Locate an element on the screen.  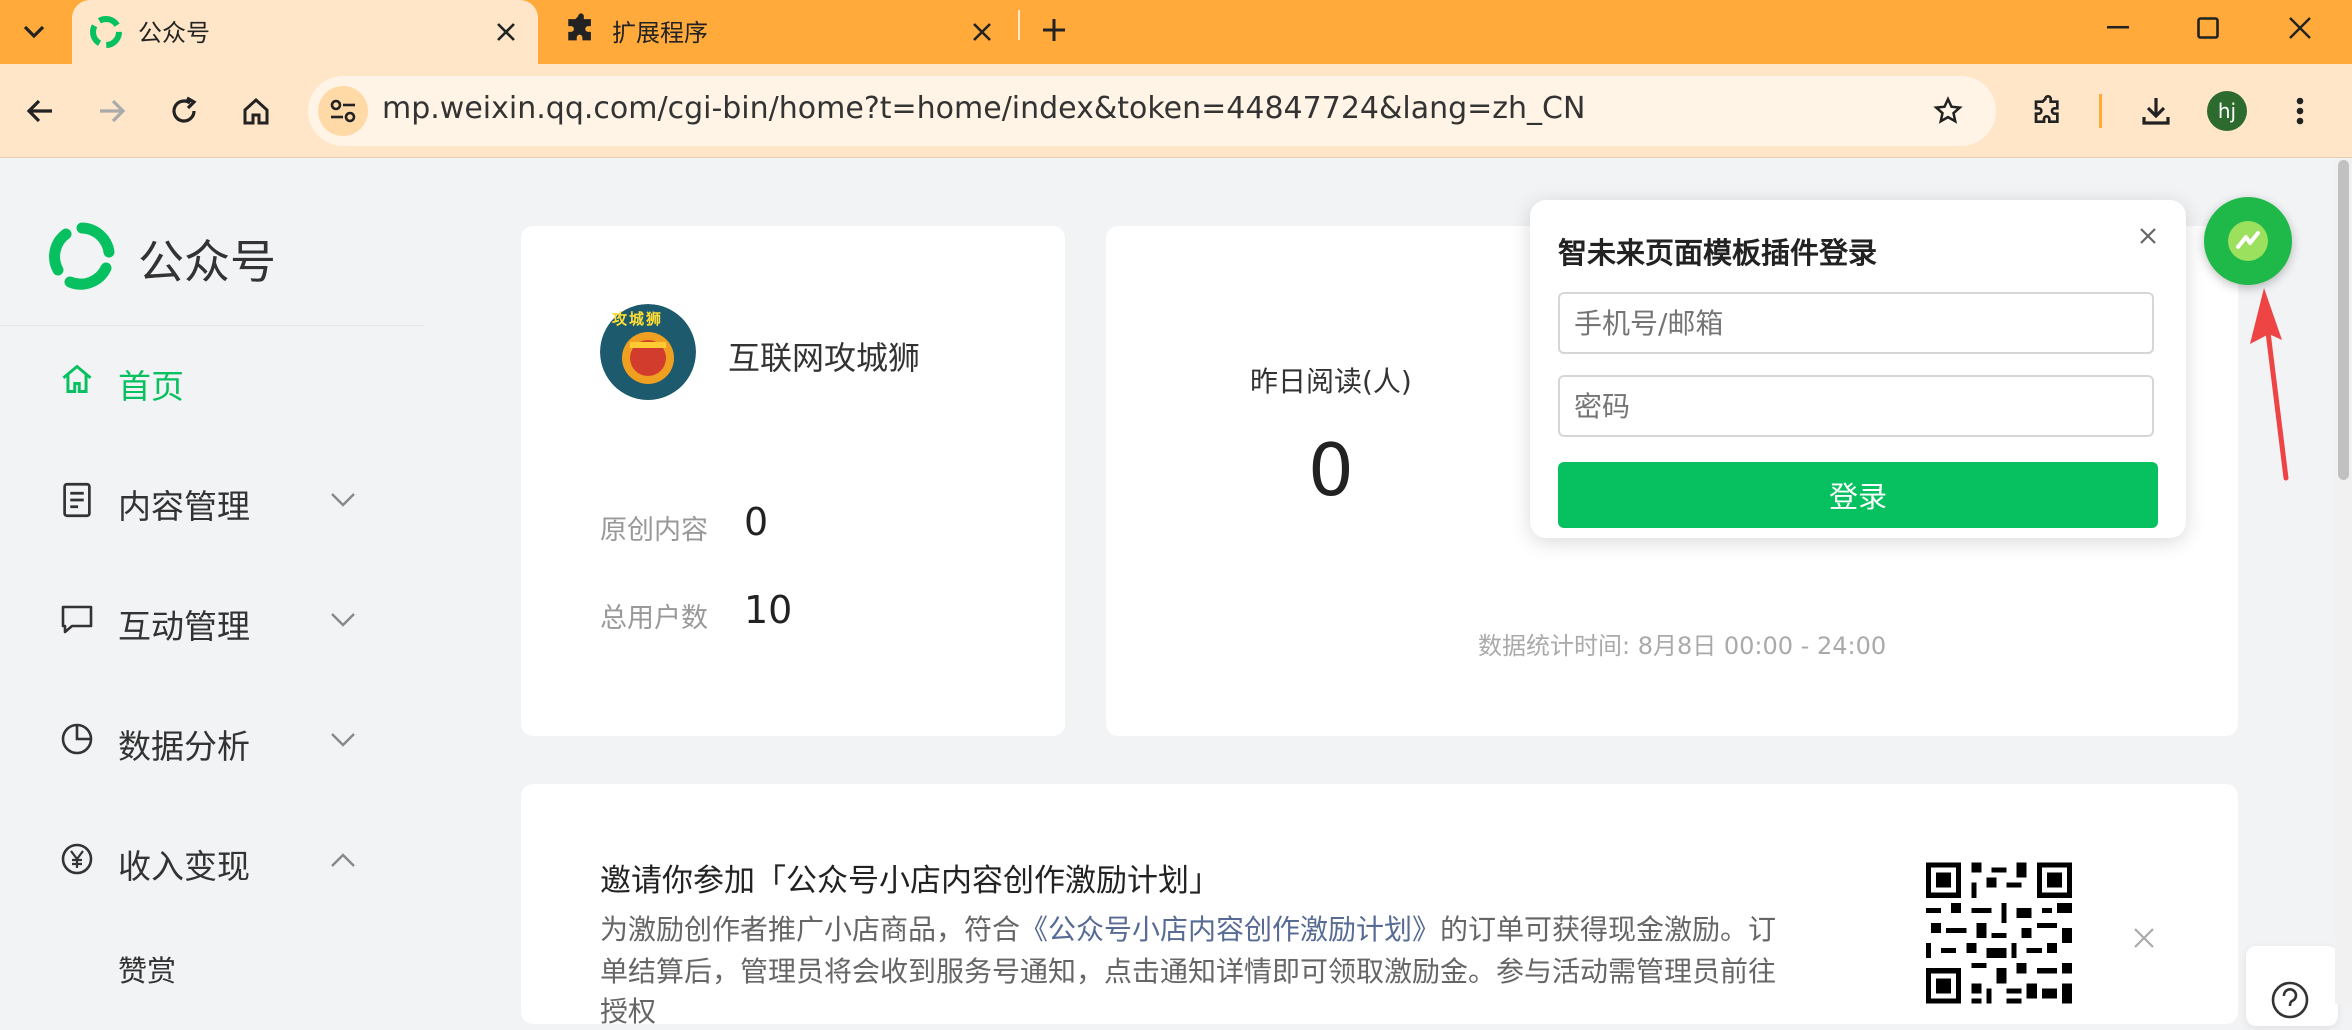
site-info-button is located at coordinates (343, 111).